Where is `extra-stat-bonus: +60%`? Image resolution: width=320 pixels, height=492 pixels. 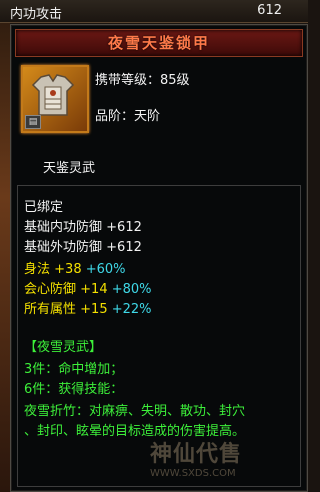 extra-stat-bonus: +60% is located at coordinates (105, 269).